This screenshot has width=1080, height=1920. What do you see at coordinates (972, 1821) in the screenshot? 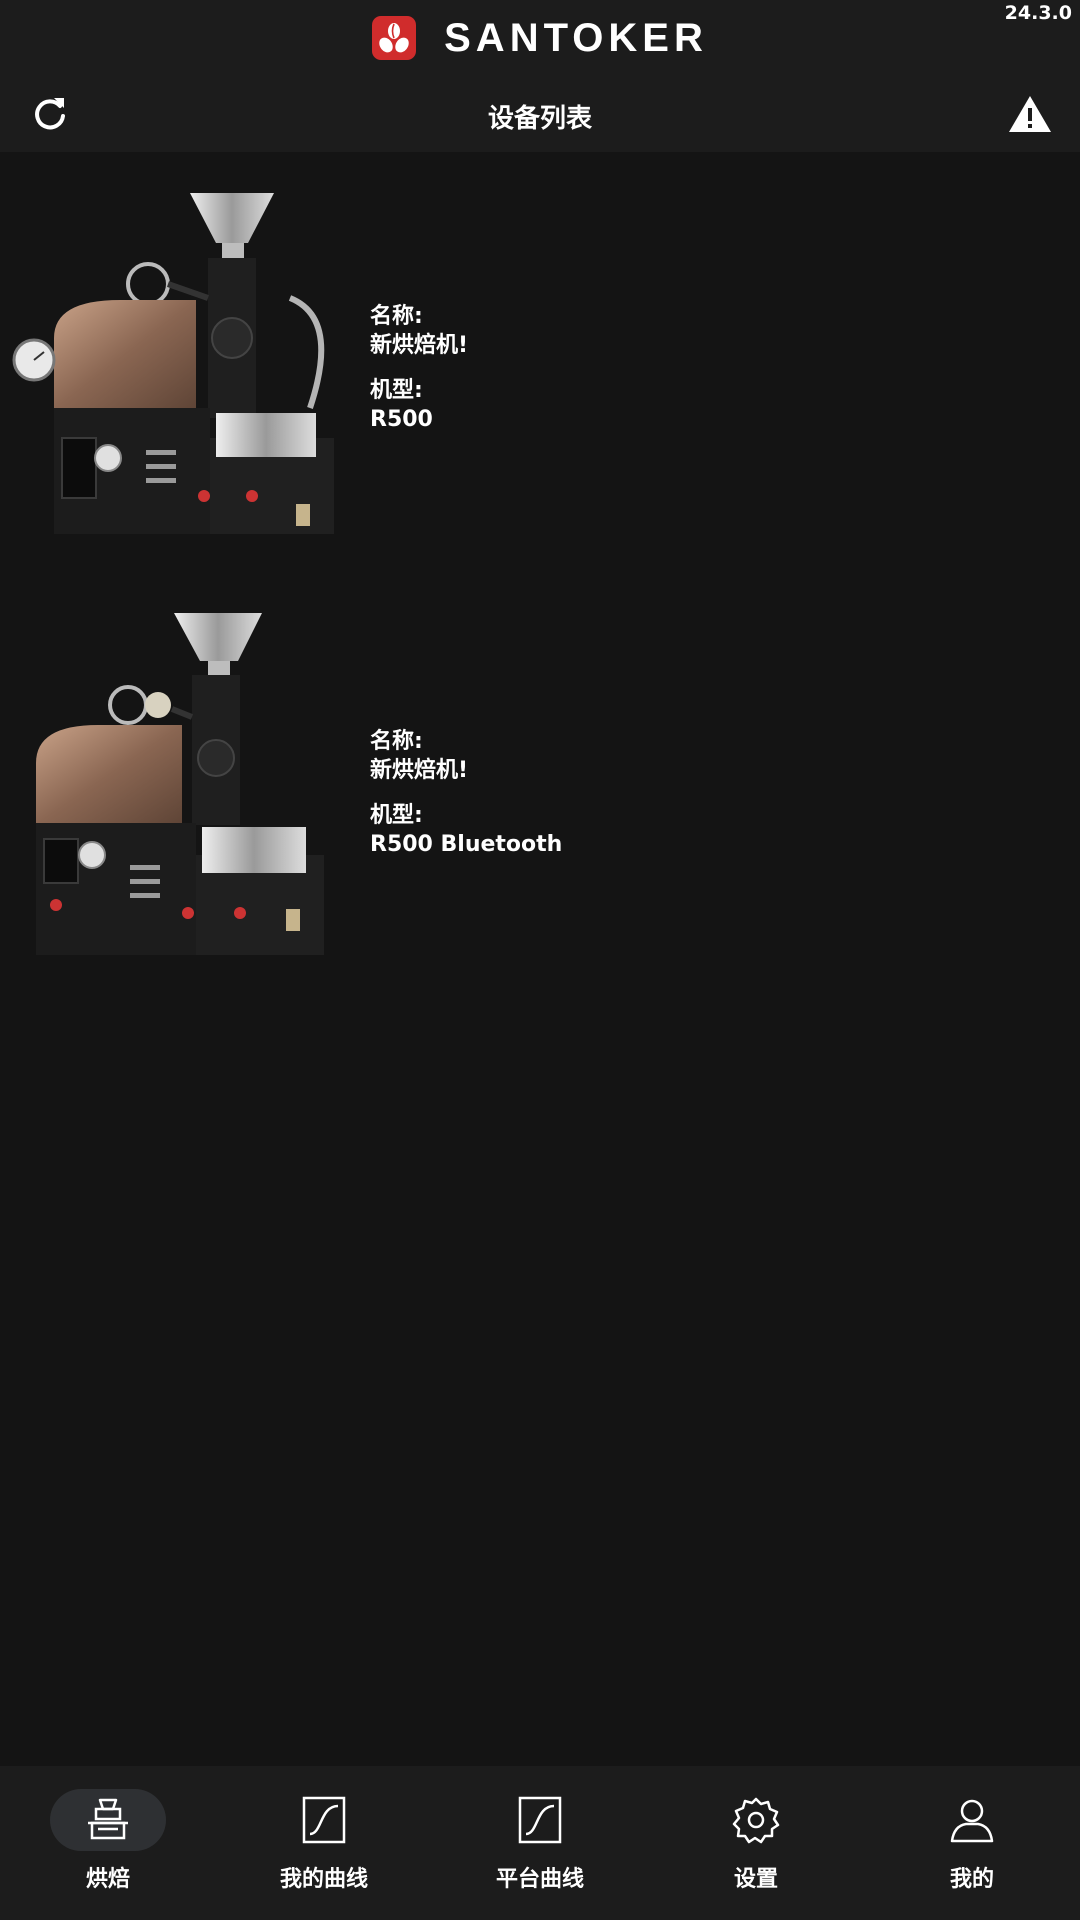
I see `user-icon` at bounding box center [972, 1821].